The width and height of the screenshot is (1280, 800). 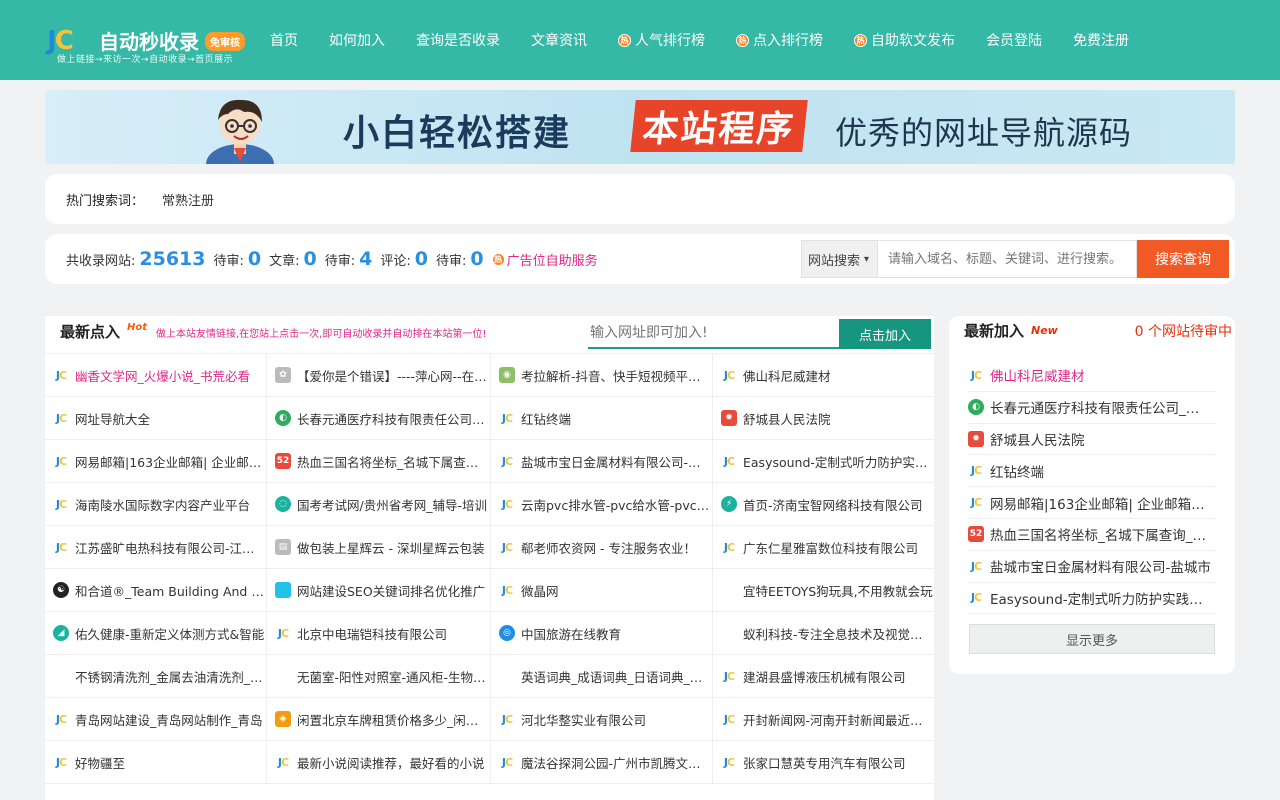 I want to click on site-link-item: ▽ 蚁利科技-专注全息技术及视觉展示, so click(x=823, y=633).